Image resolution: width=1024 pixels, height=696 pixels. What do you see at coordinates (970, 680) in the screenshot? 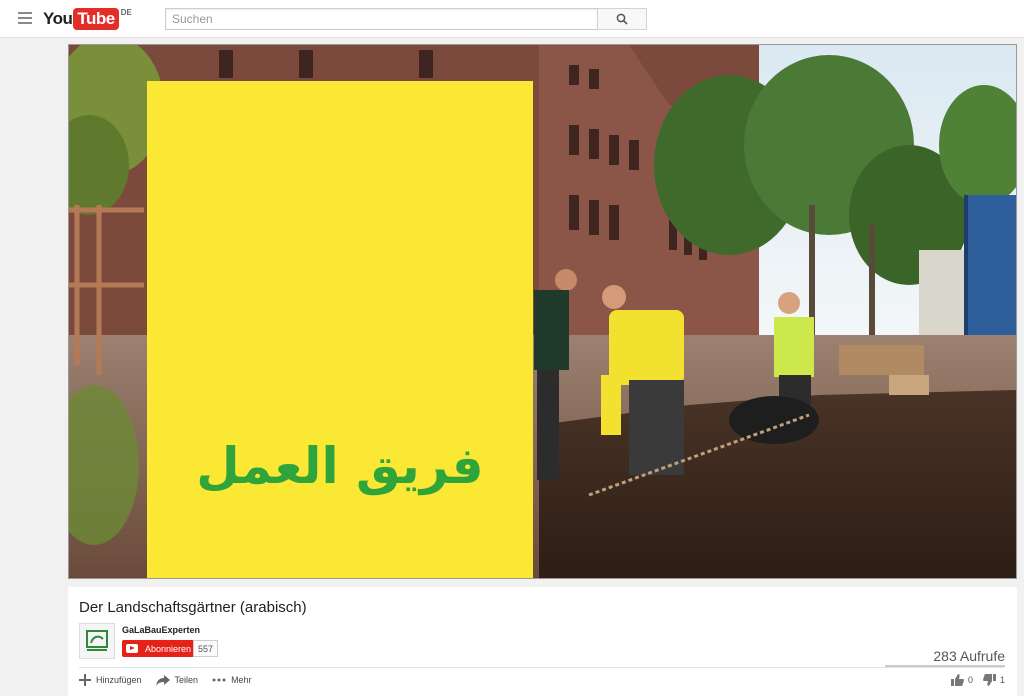
I see `like-count: 0` at bounding box center [970, 680].